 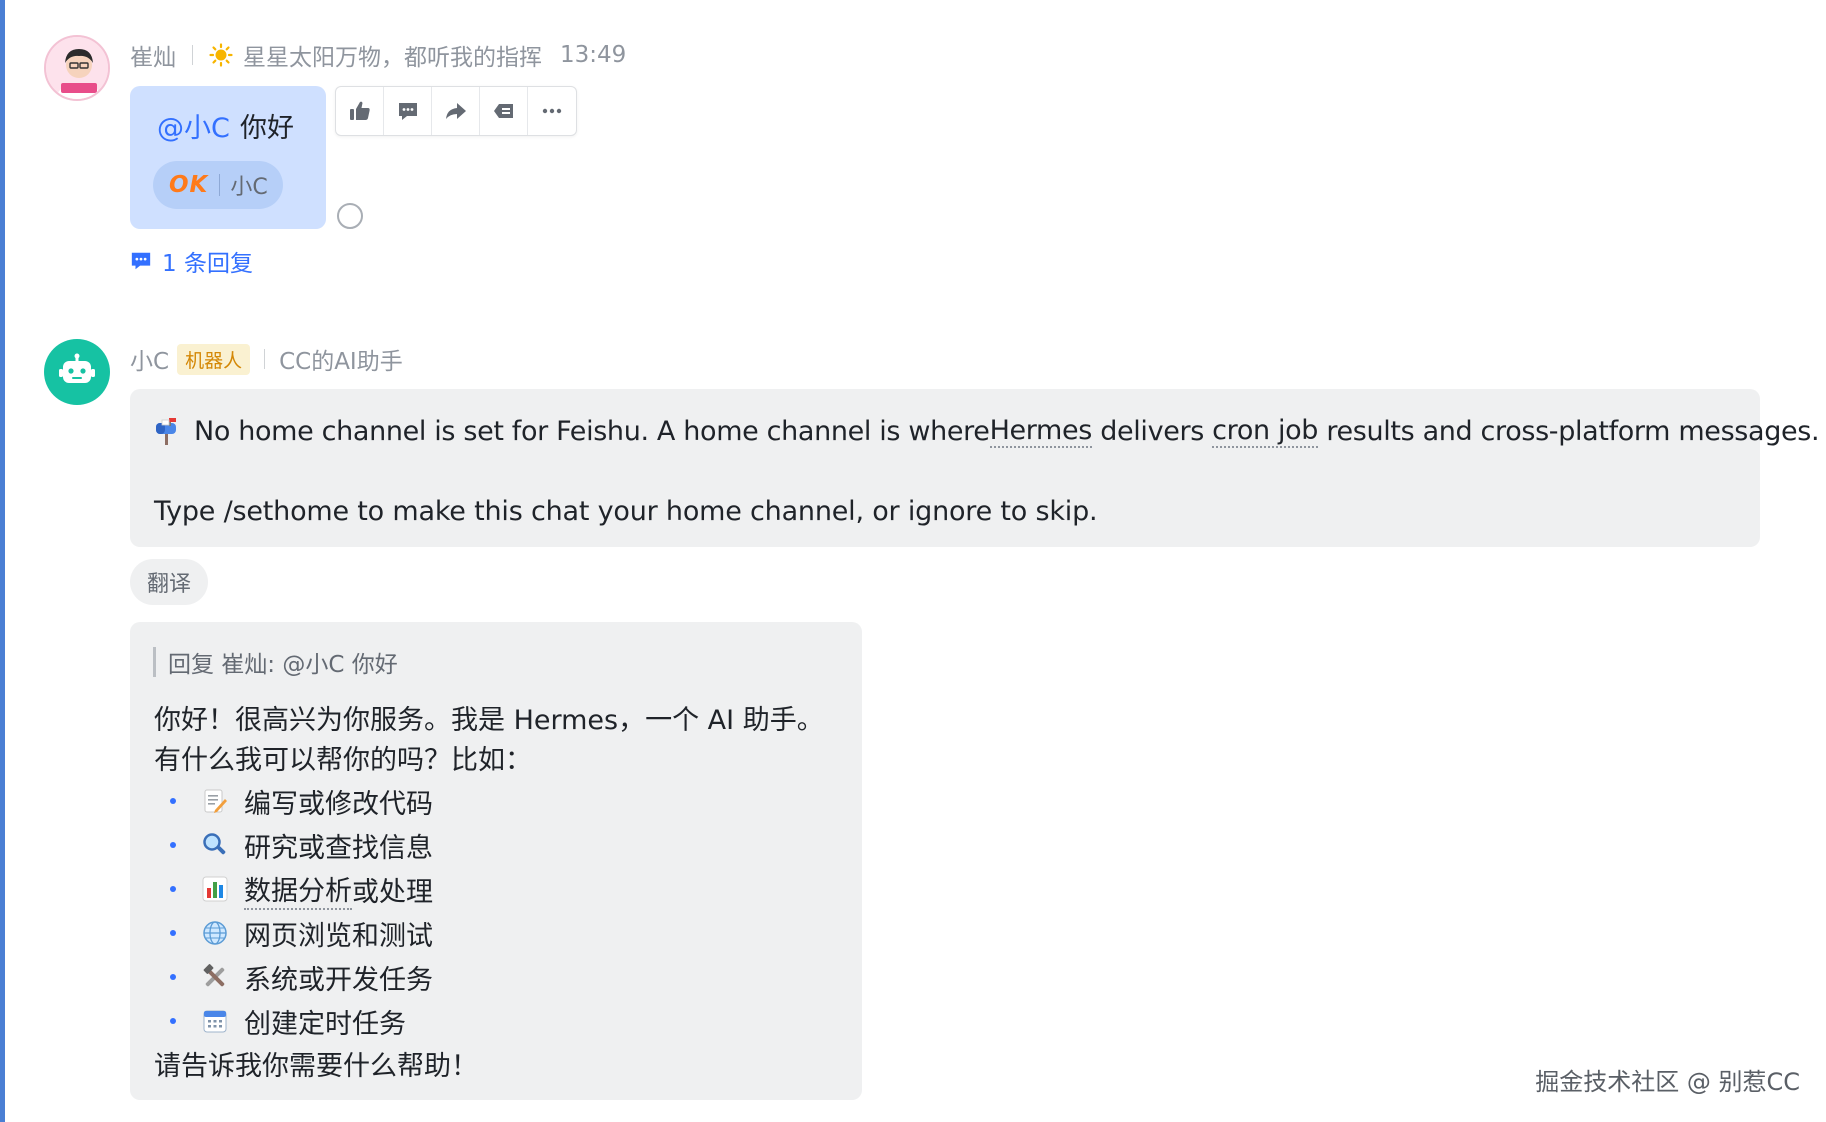 What do you see at coordinates (325, 1024) in the screenshot?
I see `list-item-text: 创建定时任务` at bounding box center [325, 1024].